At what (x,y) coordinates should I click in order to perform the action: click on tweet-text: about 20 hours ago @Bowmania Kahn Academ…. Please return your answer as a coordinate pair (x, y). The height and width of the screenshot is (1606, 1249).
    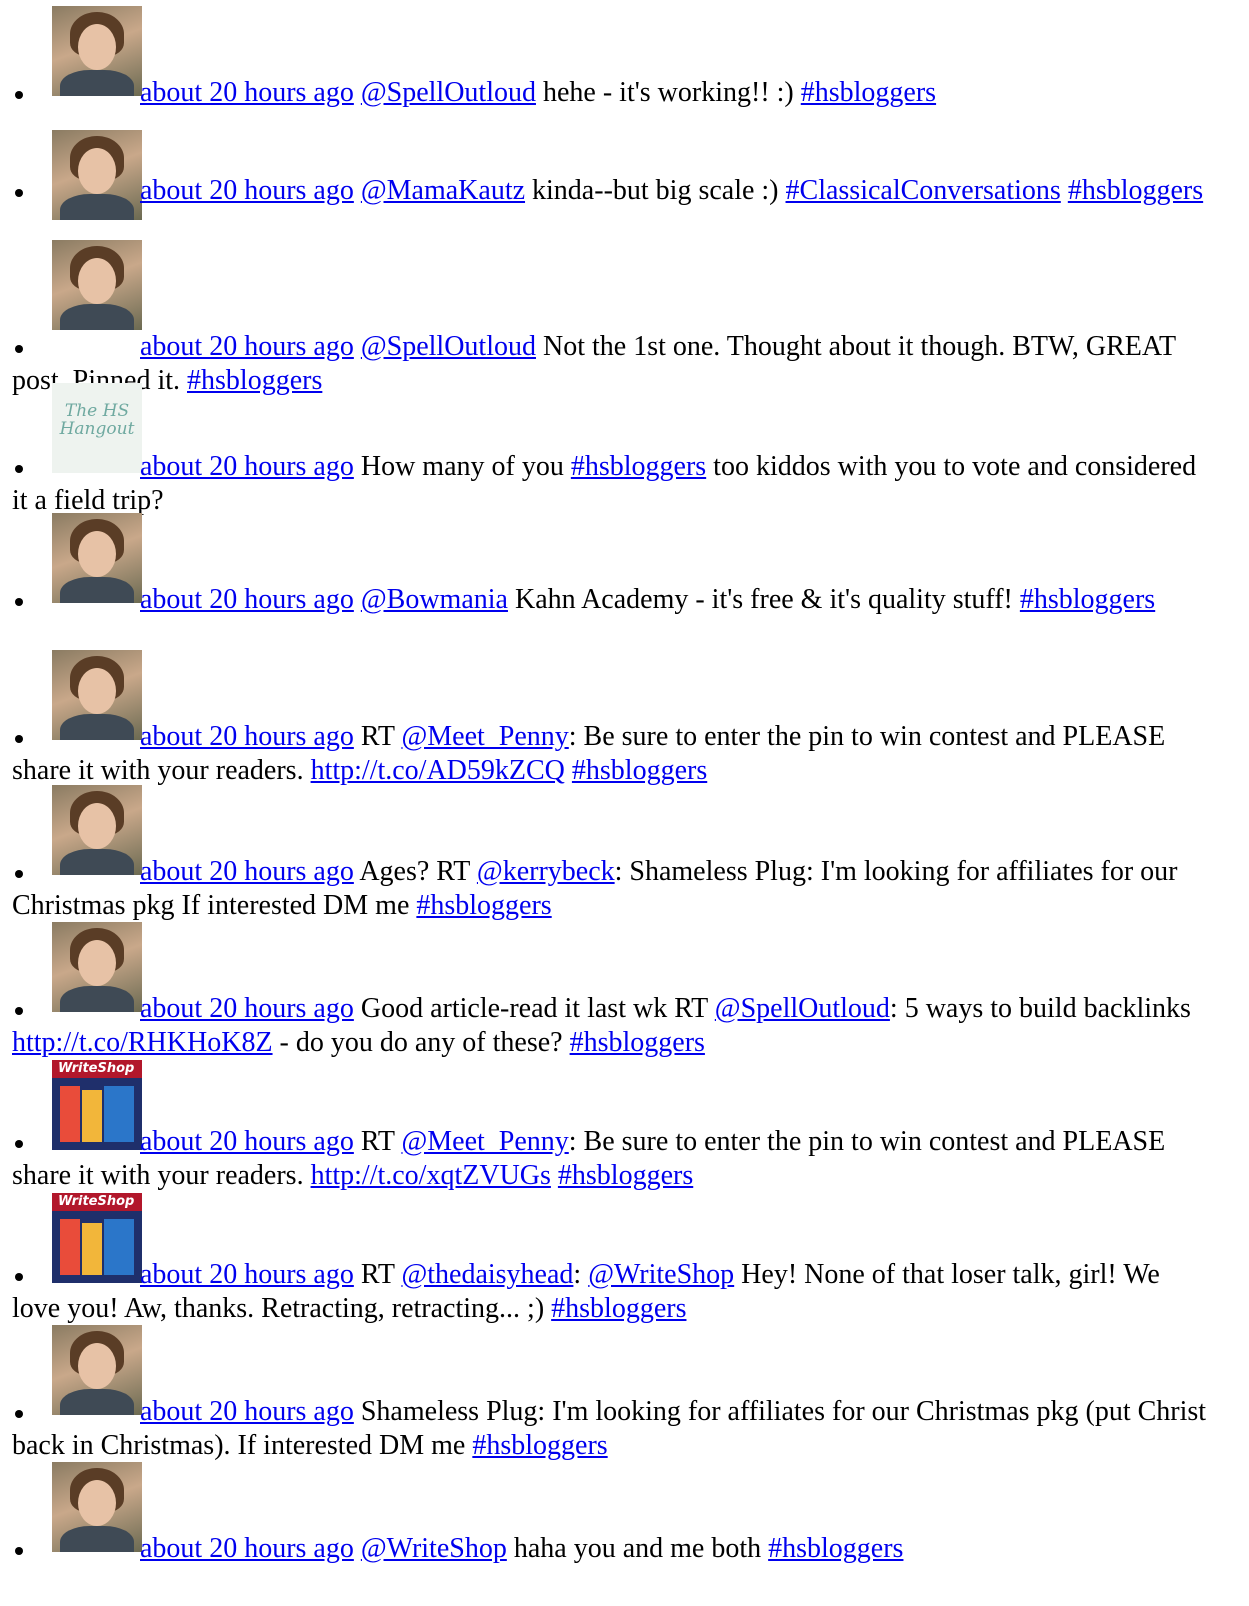
    Looking at the image, I should click on (612, 600).